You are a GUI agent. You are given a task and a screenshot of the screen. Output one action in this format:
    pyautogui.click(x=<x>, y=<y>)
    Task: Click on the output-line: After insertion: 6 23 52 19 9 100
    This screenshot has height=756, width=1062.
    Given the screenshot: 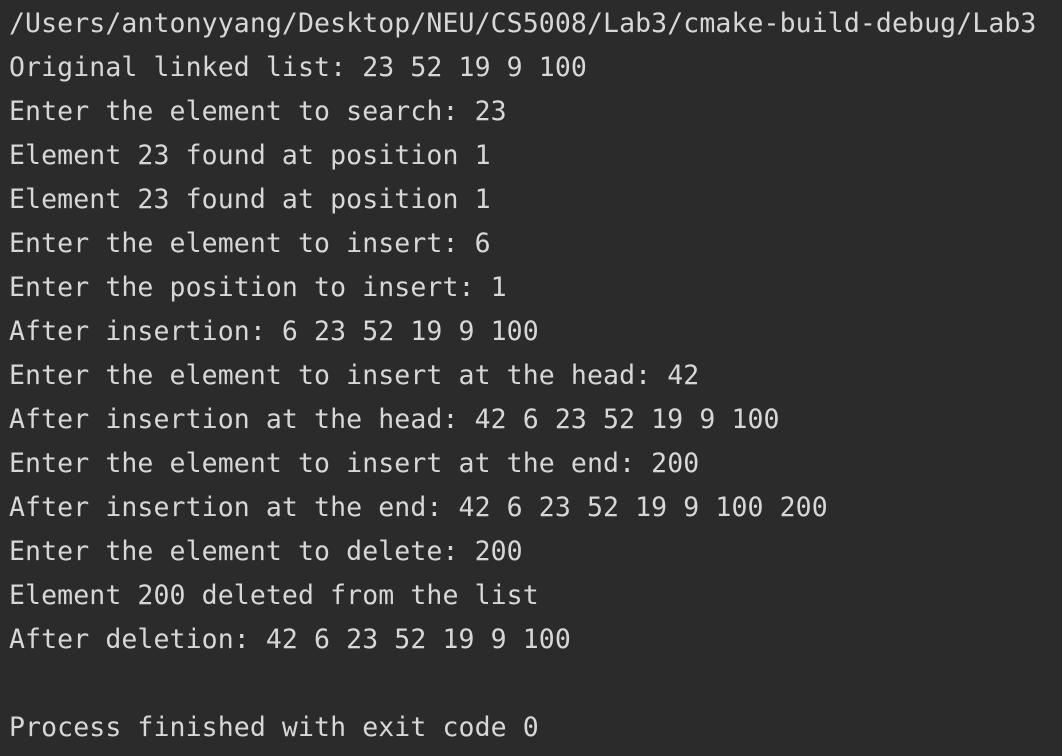 What is the action you would take?
    pyautogui.click(x=274, y=331)
    